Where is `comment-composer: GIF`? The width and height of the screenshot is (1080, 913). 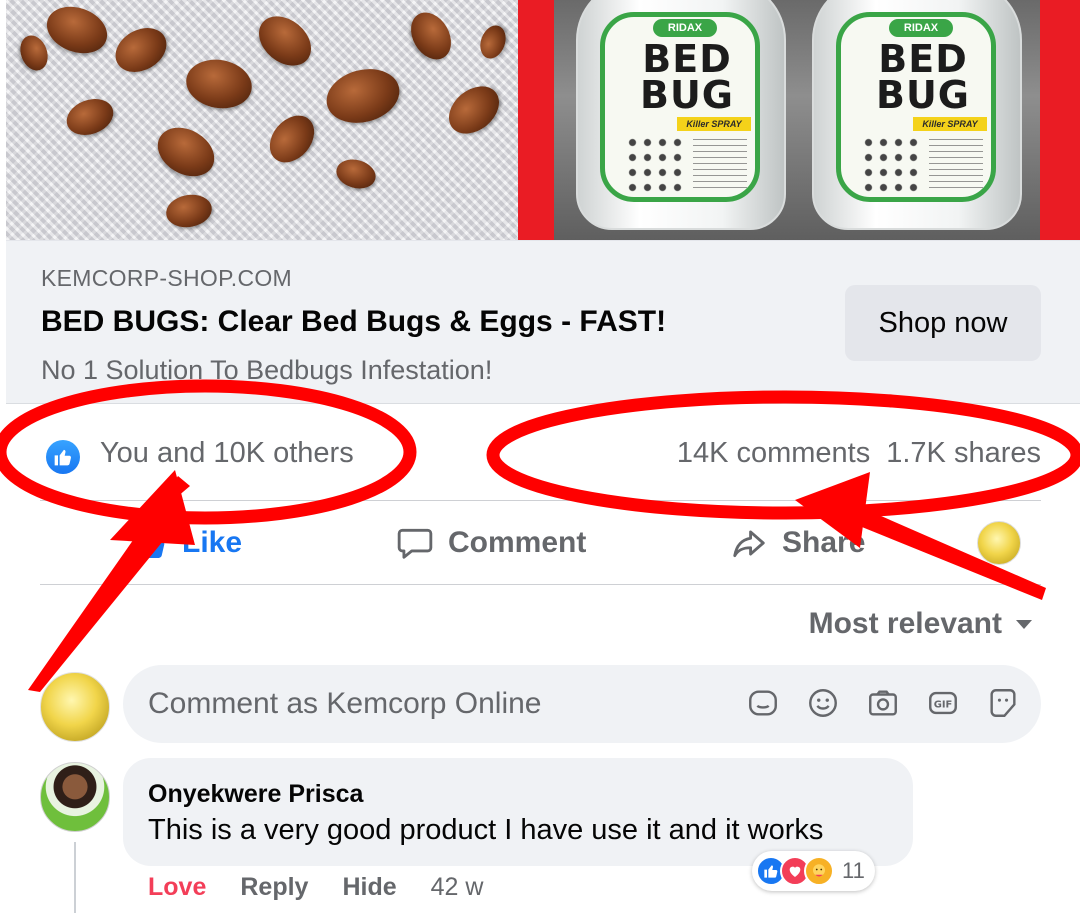
comment-composer: GIF is located at coordinates (582, 704).